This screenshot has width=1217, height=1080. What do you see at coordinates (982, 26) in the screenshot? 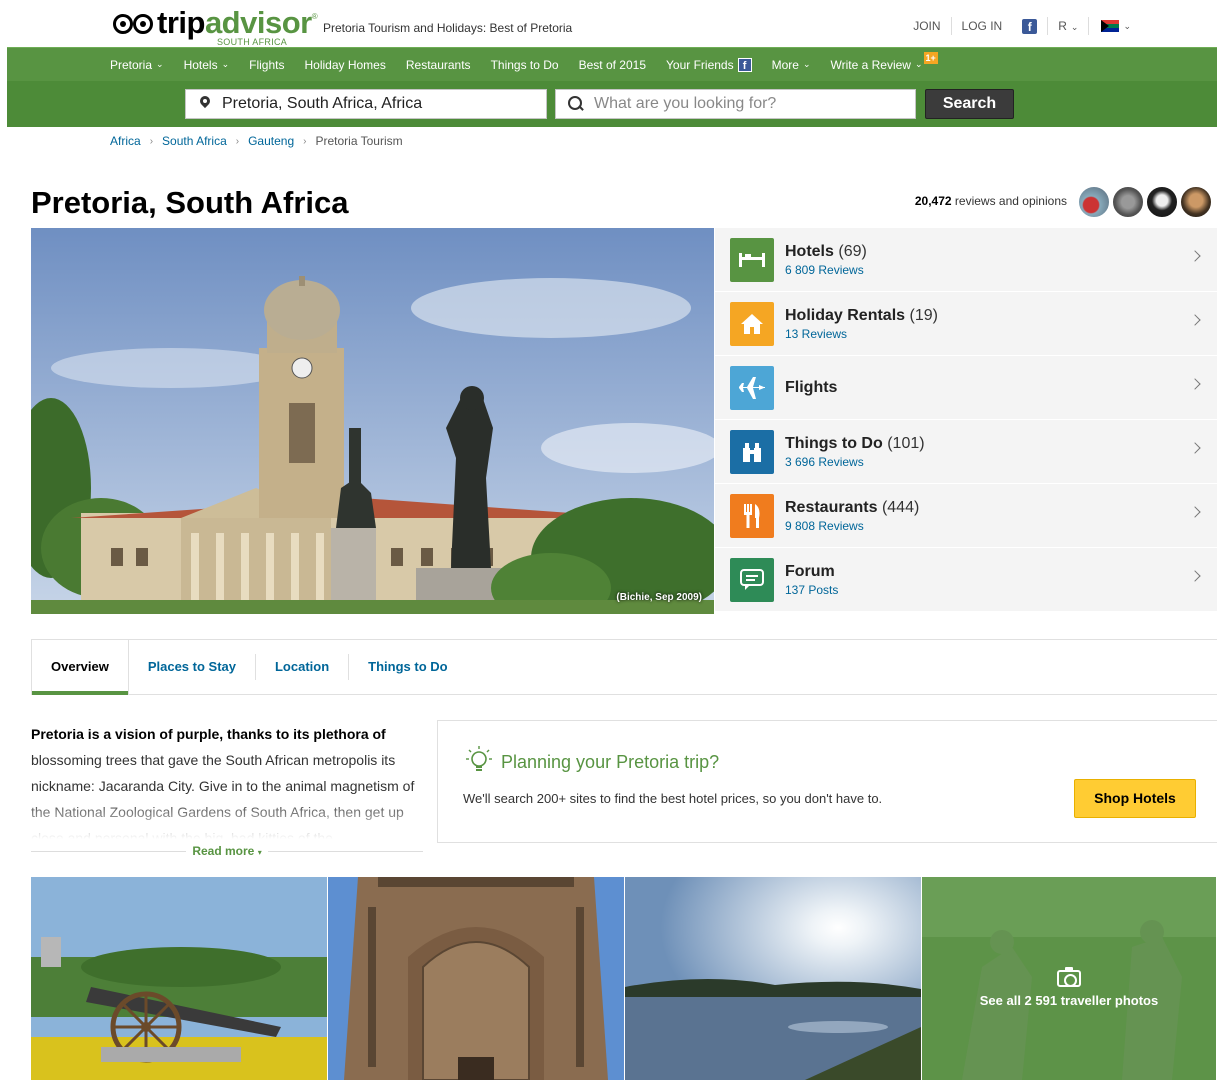
I see `login-link: LOG IN` at bounding box center [982, 26].